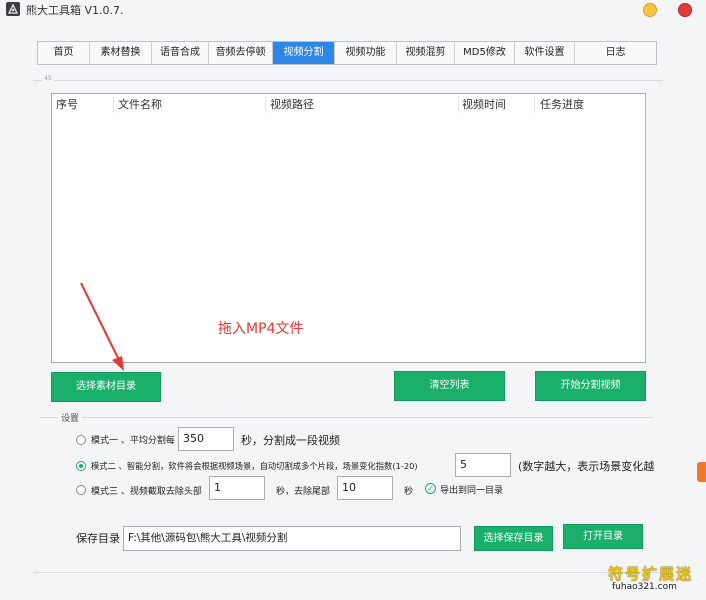  I want to click on mode1-suffix: 秒，分割成一段视频, so click(290, 440).